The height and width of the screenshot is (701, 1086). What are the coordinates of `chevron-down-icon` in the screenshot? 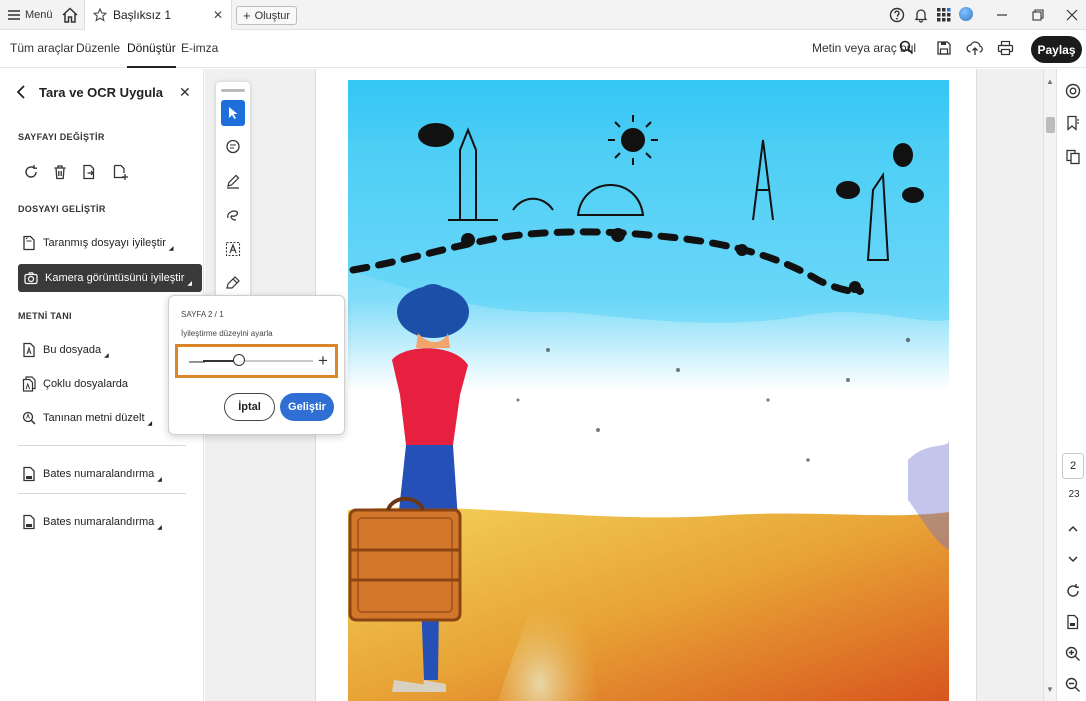 It's located at (1073, 559).